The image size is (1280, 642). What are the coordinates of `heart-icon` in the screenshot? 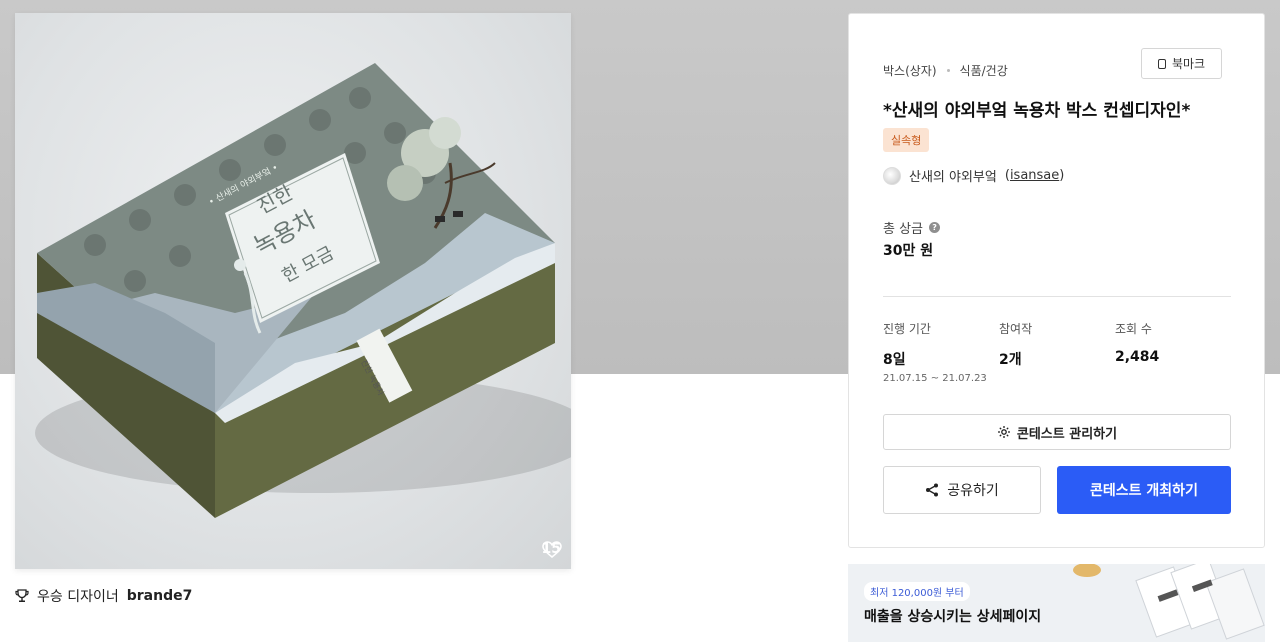 It's located at (551, 550).